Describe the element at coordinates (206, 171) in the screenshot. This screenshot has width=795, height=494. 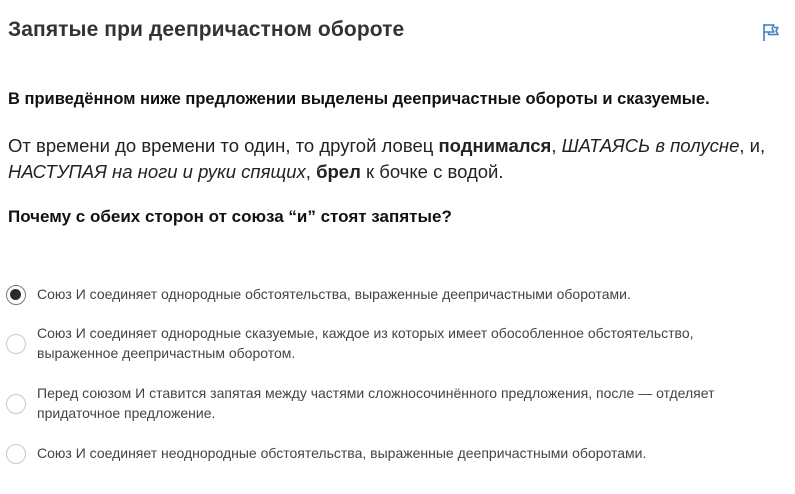
I see `adverbial-phrase-rest: на ноги и руки спящих` at that location.